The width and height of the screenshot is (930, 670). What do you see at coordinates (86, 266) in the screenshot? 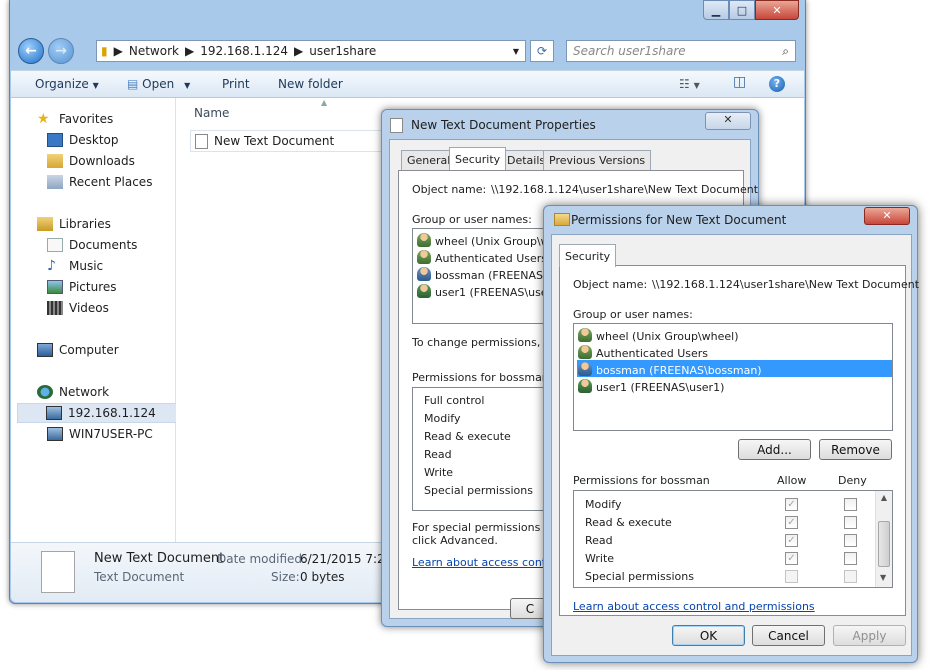
I see `nav-label: Music` at bounding box center [86, 266].